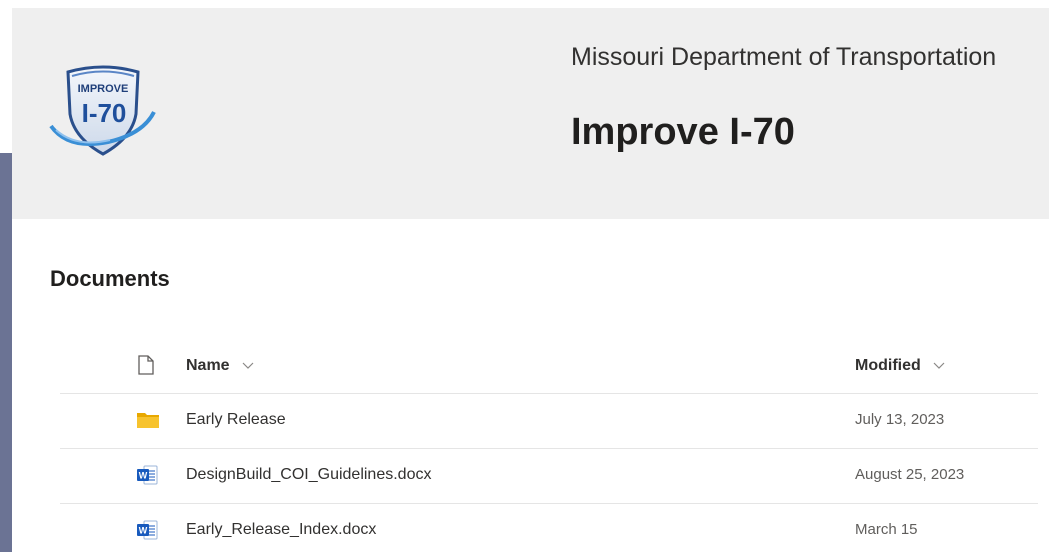 This screenshot has height=558, width=1049. Describe the element at coordinates (524, 4) in the screenshot. I see `top-strip` at that location.